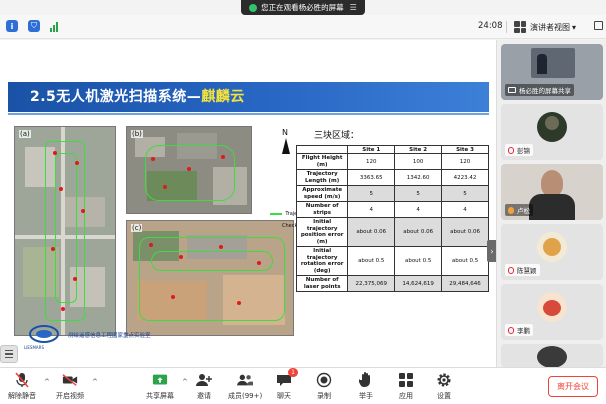 The image size is (606, 404). I want to click on header-underline, so click(248, 114).